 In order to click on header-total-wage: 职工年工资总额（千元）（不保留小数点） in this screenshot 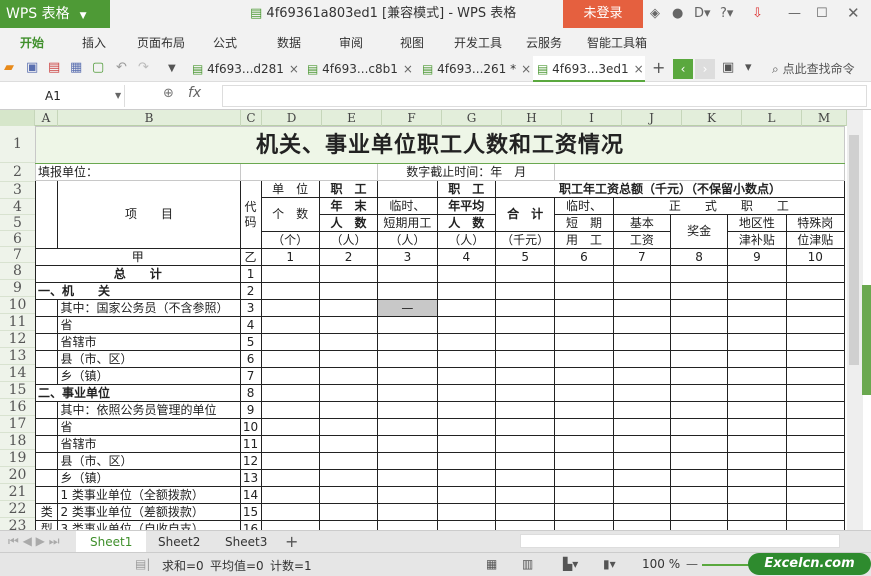, I will do `click(669, 189)`.